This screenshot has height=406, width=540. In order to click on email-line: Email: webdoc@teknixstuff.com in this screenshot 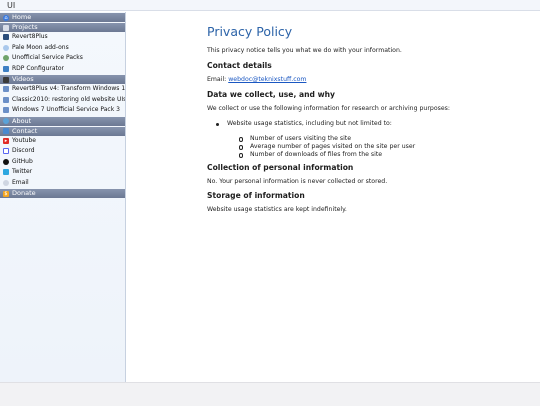, I will do `click(369, 80)`.